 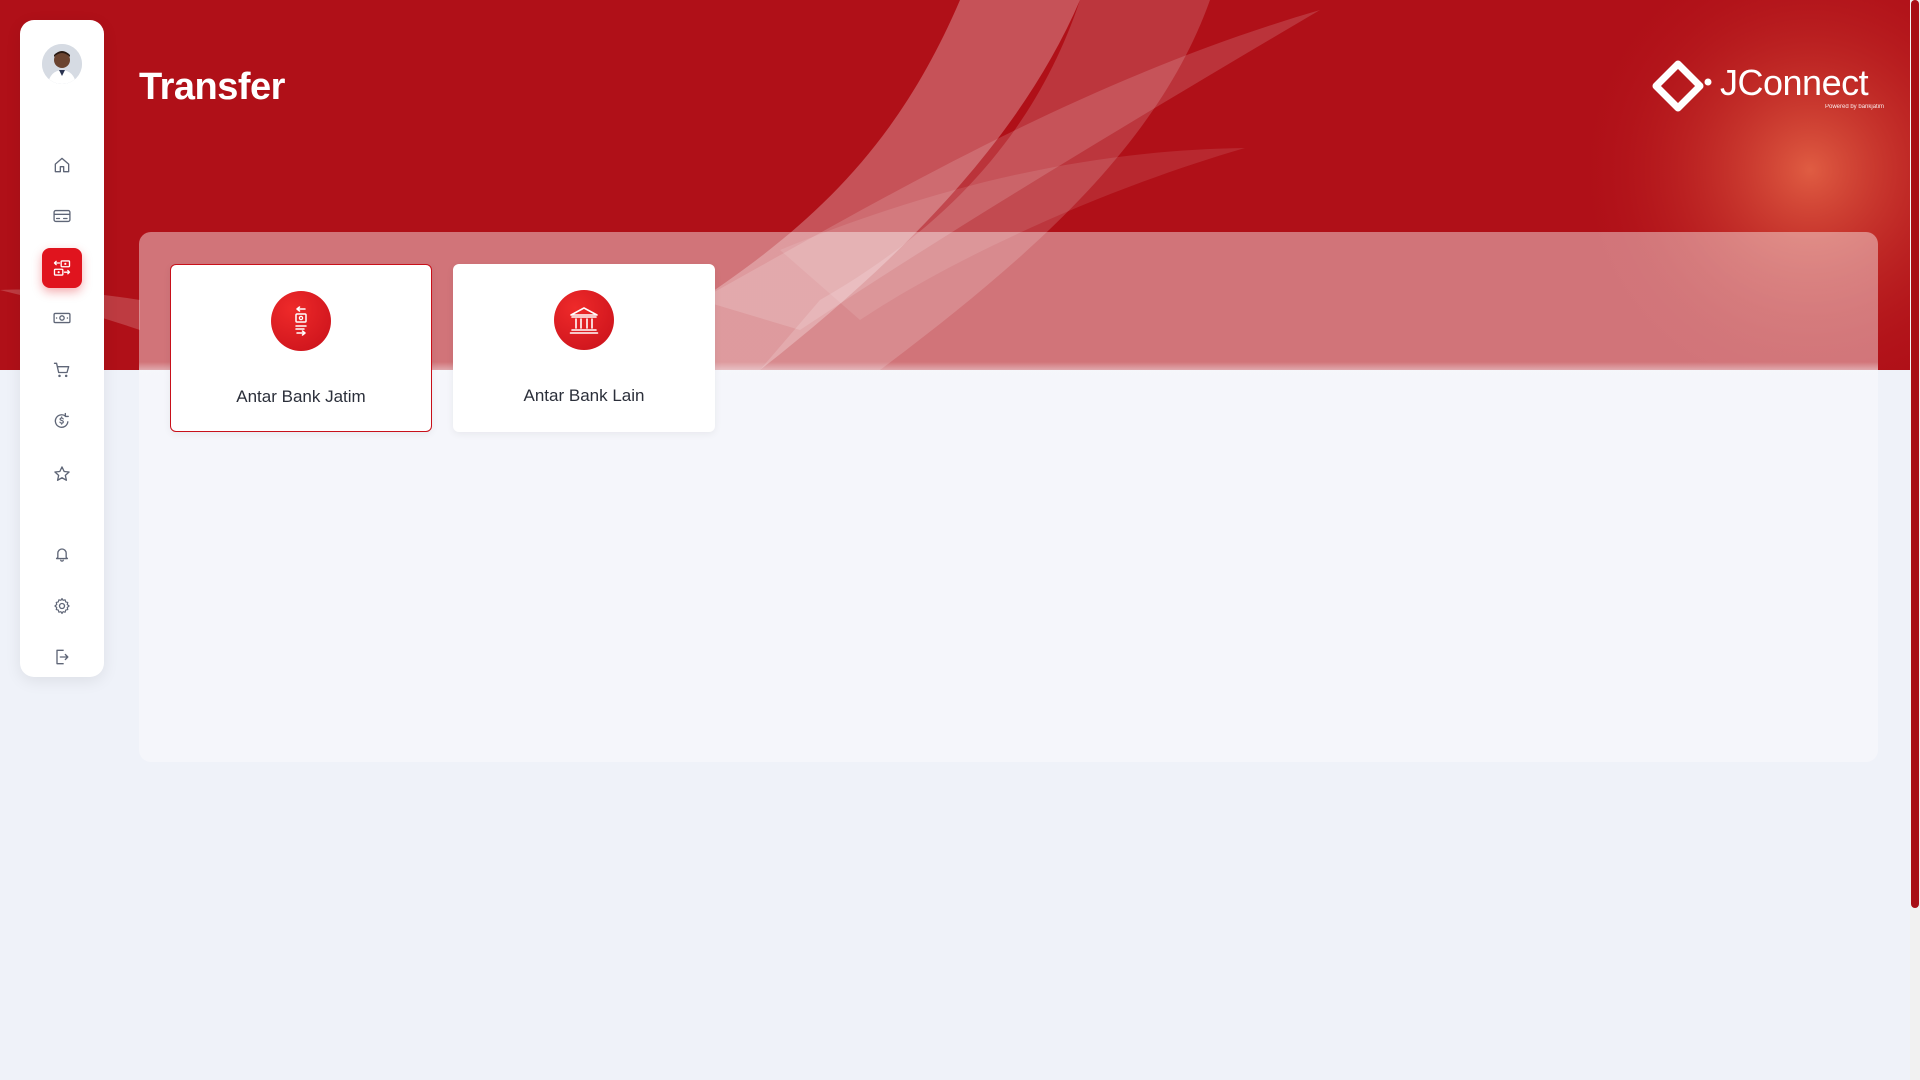 I want to click on brand-name: JConnect, so click(x=1794, y=82).